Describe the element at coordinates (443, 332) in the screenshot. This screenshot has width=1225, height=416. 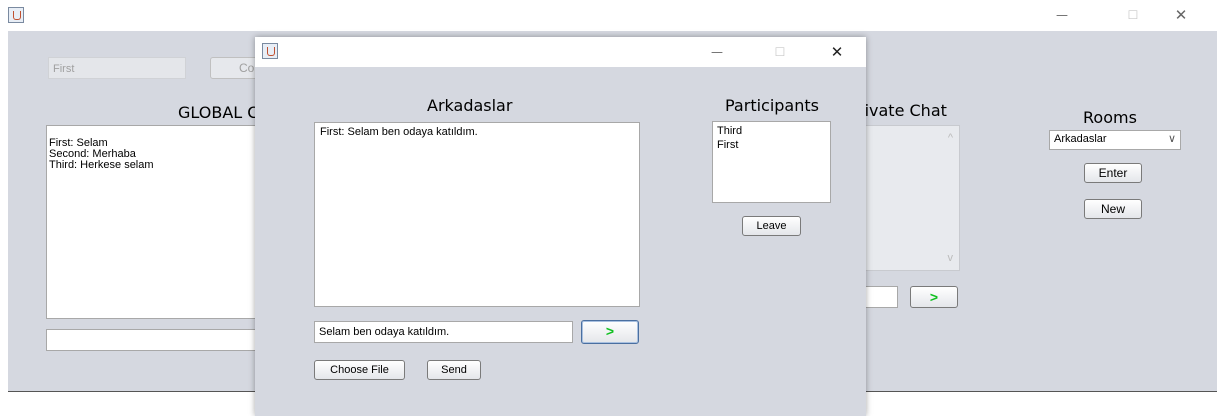
I see `room-message-input: Selam ben odaya katıldım.` at that location.